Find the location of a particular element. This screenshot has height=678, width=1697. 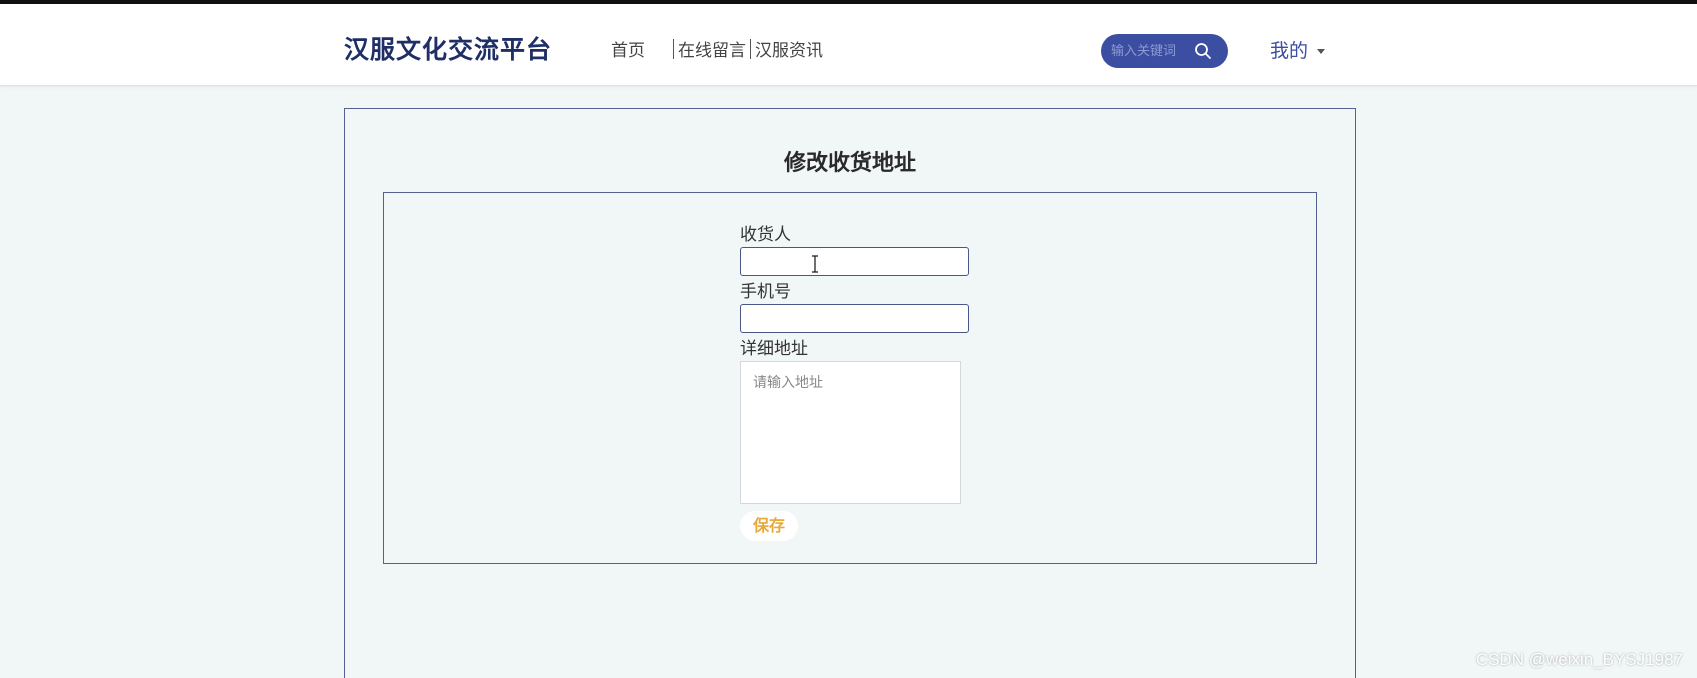

site-brand: 汉服文化交流平台 is located at coordinates (448, 48).